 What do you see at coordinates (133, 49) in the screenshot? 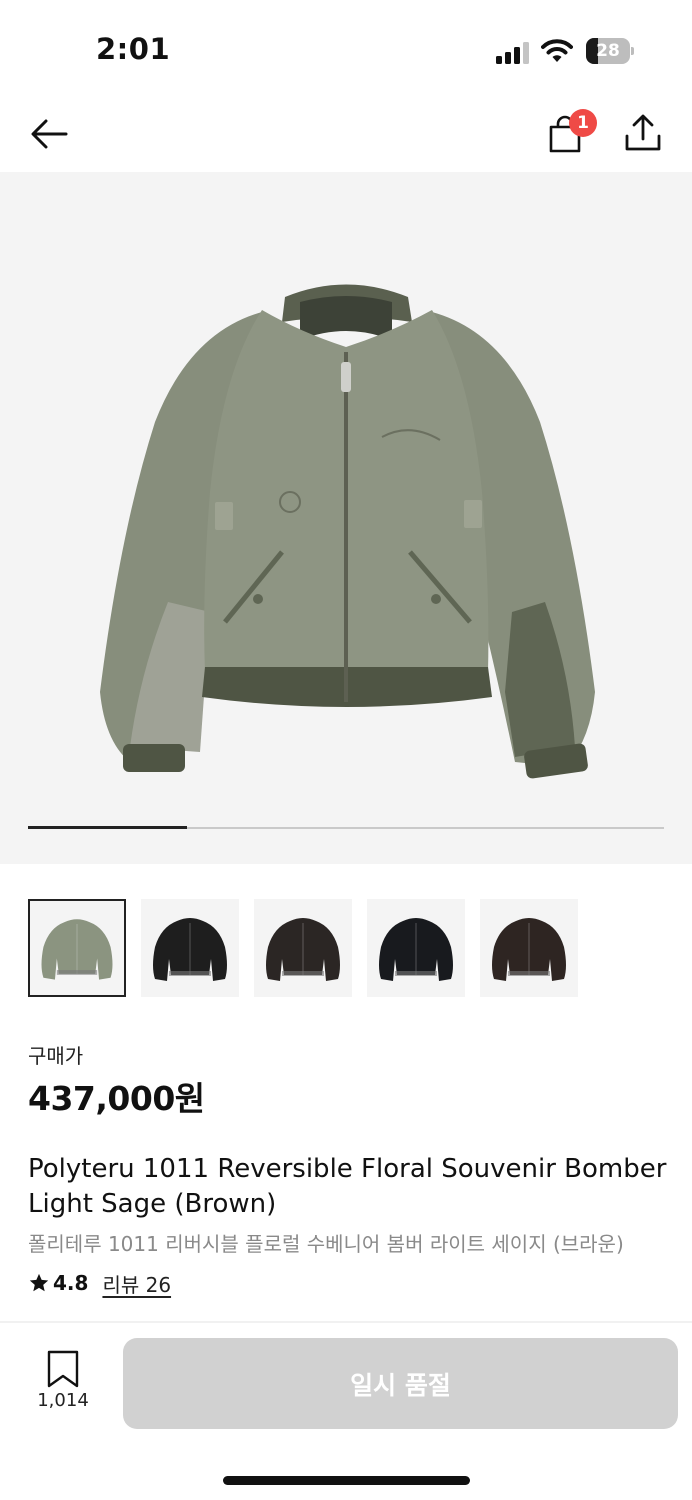
I see `status-time: 2:01` at bounding box center [133, 49].